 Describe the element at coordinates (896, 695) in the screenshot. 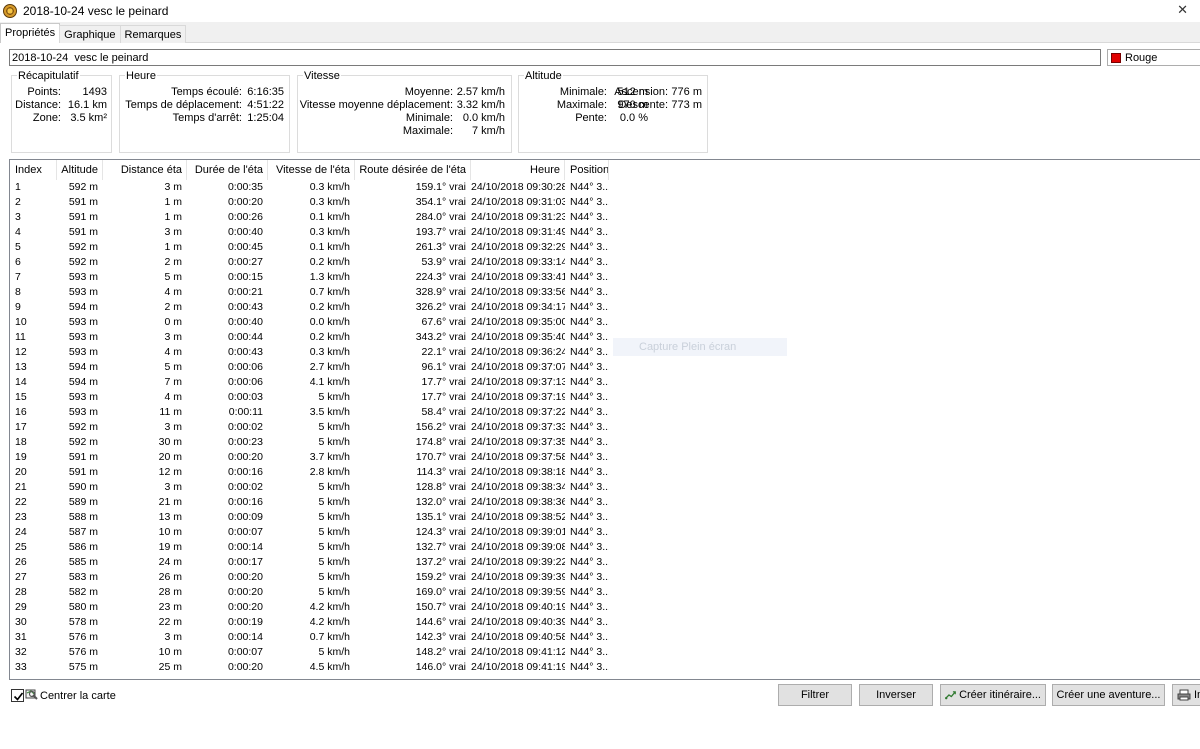

I see `reverse-button: Inverser` at that location.